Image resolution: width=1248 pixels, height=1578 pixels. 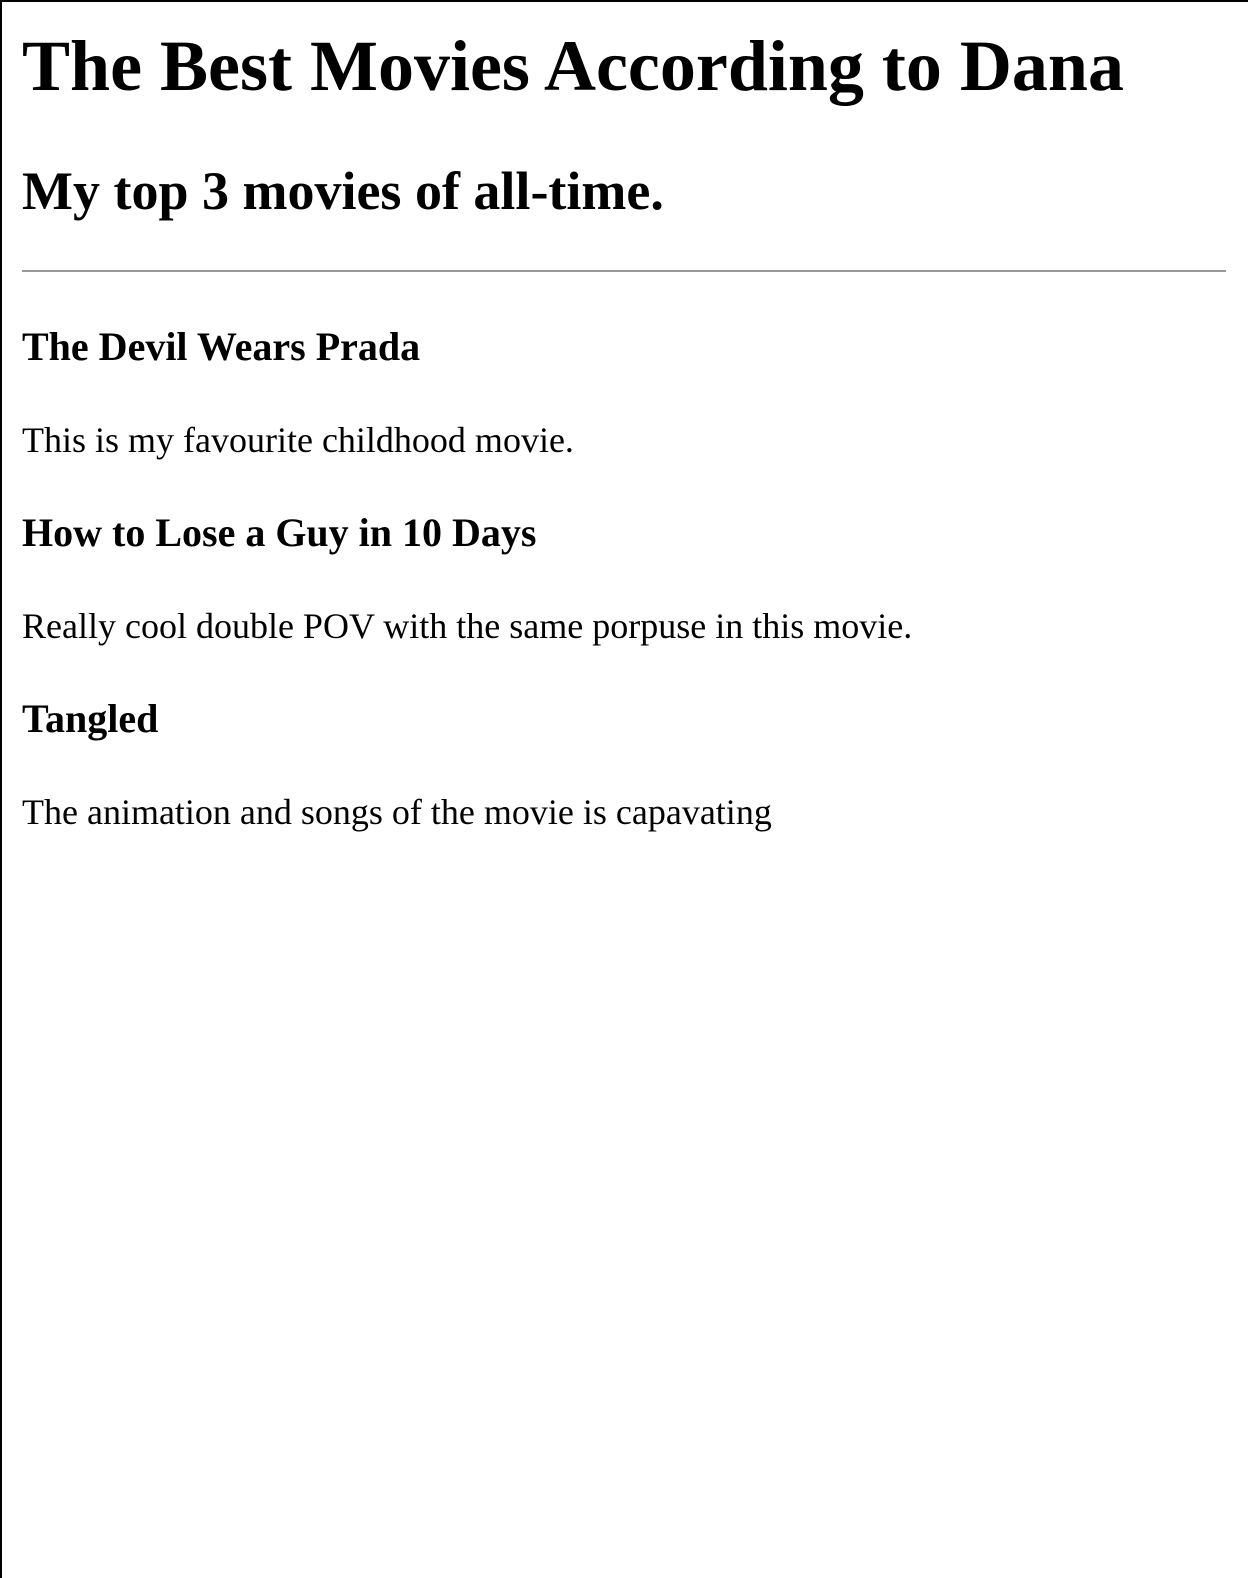 What do you see at coordinates (343, 191) in the screenshot?
I see `page-subtitle: My top 3 movies of all-time.` at bounding box center [343, 191].